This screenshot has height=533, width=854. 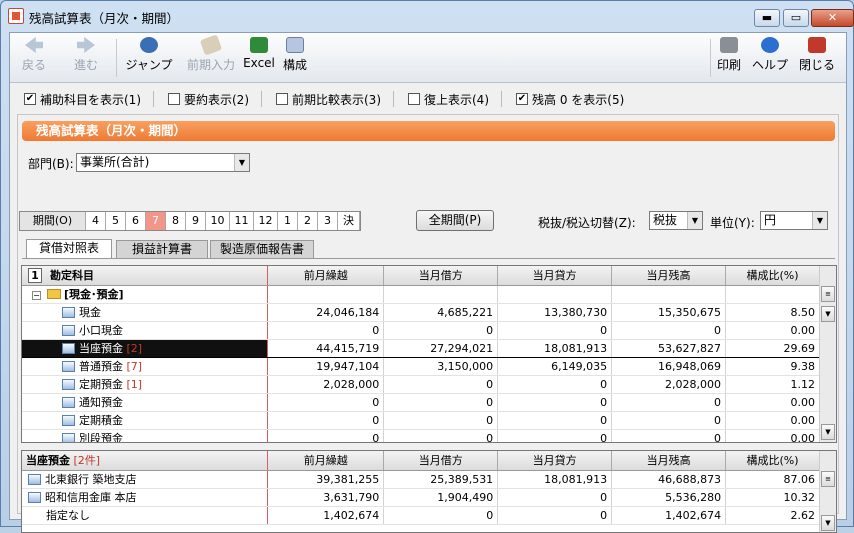 I want to click on table-row: 通知預金 0 0 0 0 0.00, so click(x=421, y=402).